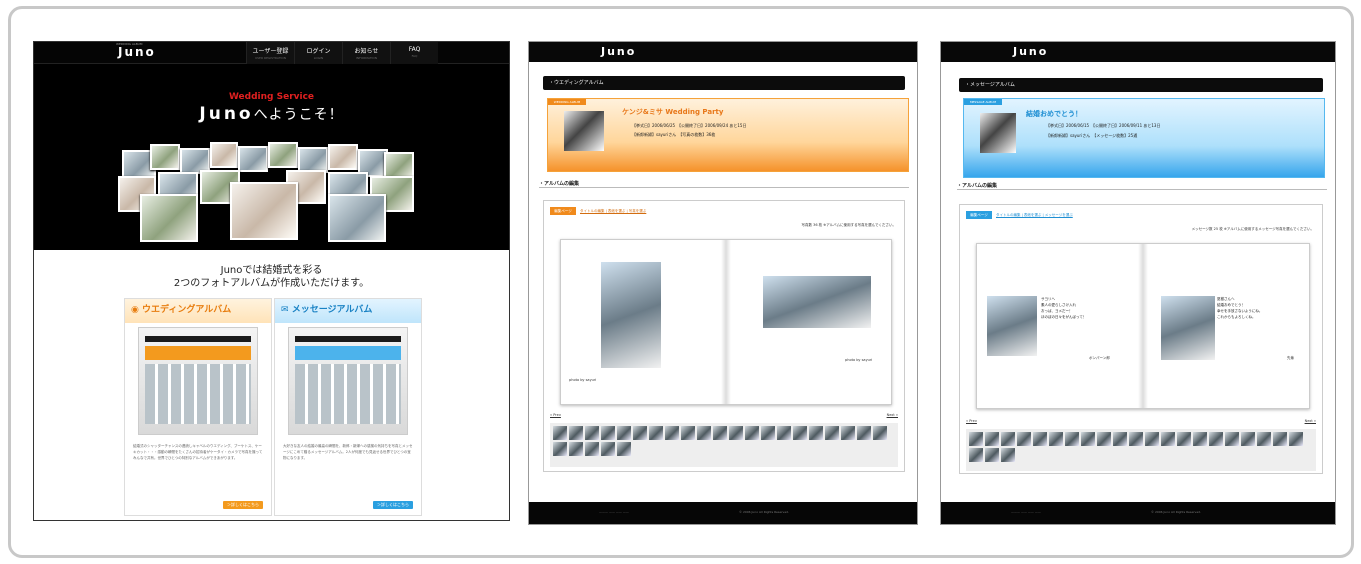 This screenshot has height=564, width=1361. What do you see at coordinates (271, 97) in the screenshot?
I see `service-label: Wedding Service` at bounding box center [271, 97].